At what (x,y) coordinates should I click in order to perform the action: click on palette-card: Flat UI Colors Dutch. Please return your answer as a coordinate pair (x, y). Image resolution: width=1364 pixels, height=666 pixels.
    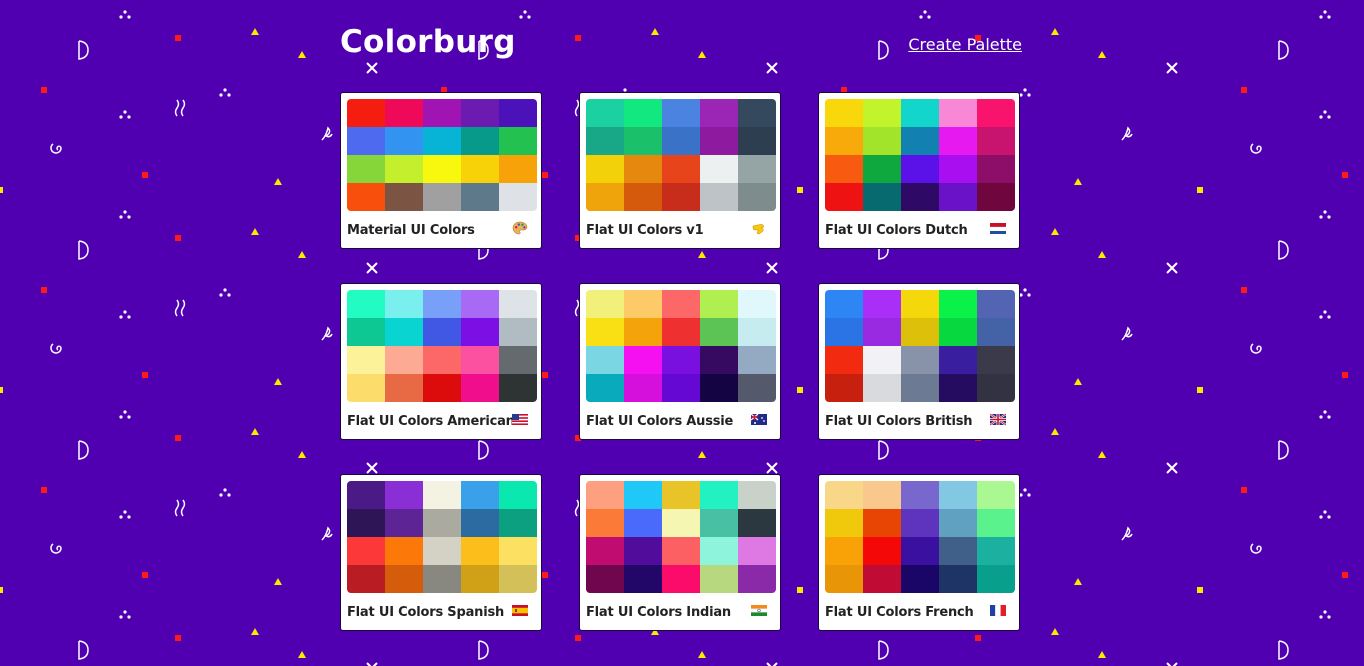
    Looking at the image, I should click on (919, 170).